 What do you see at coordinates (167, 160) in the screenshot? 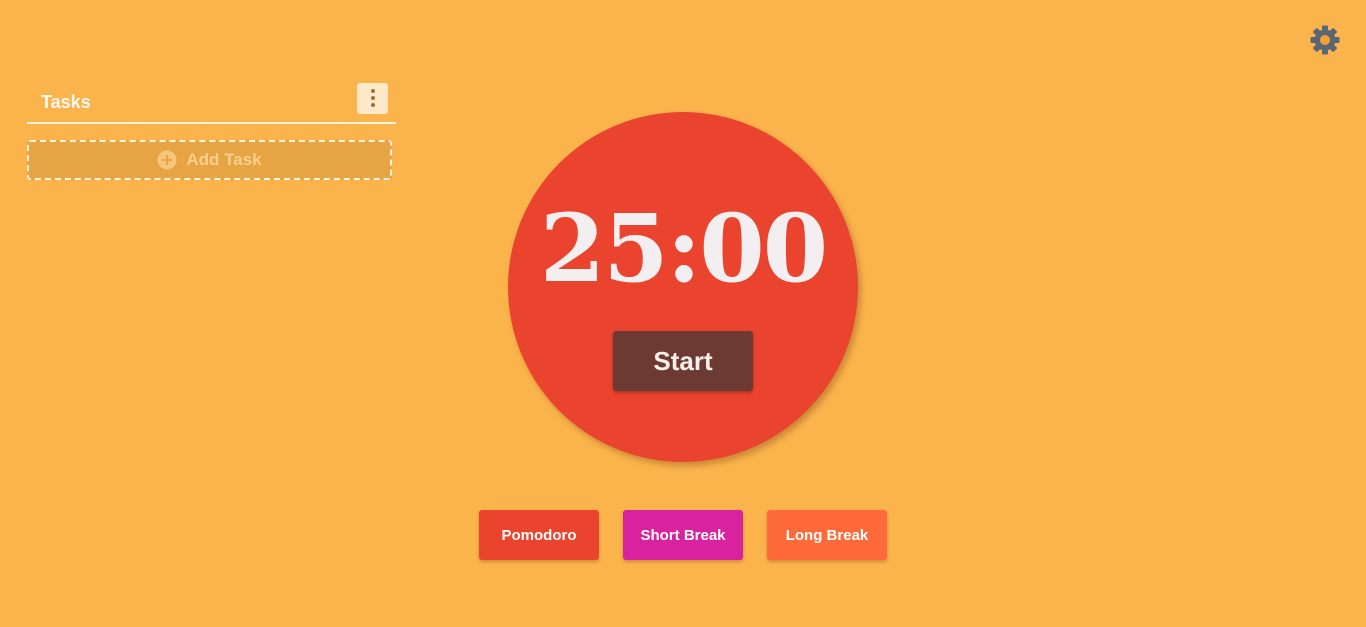
I see `plus-circle-icon` at bounding box center [167, 160].